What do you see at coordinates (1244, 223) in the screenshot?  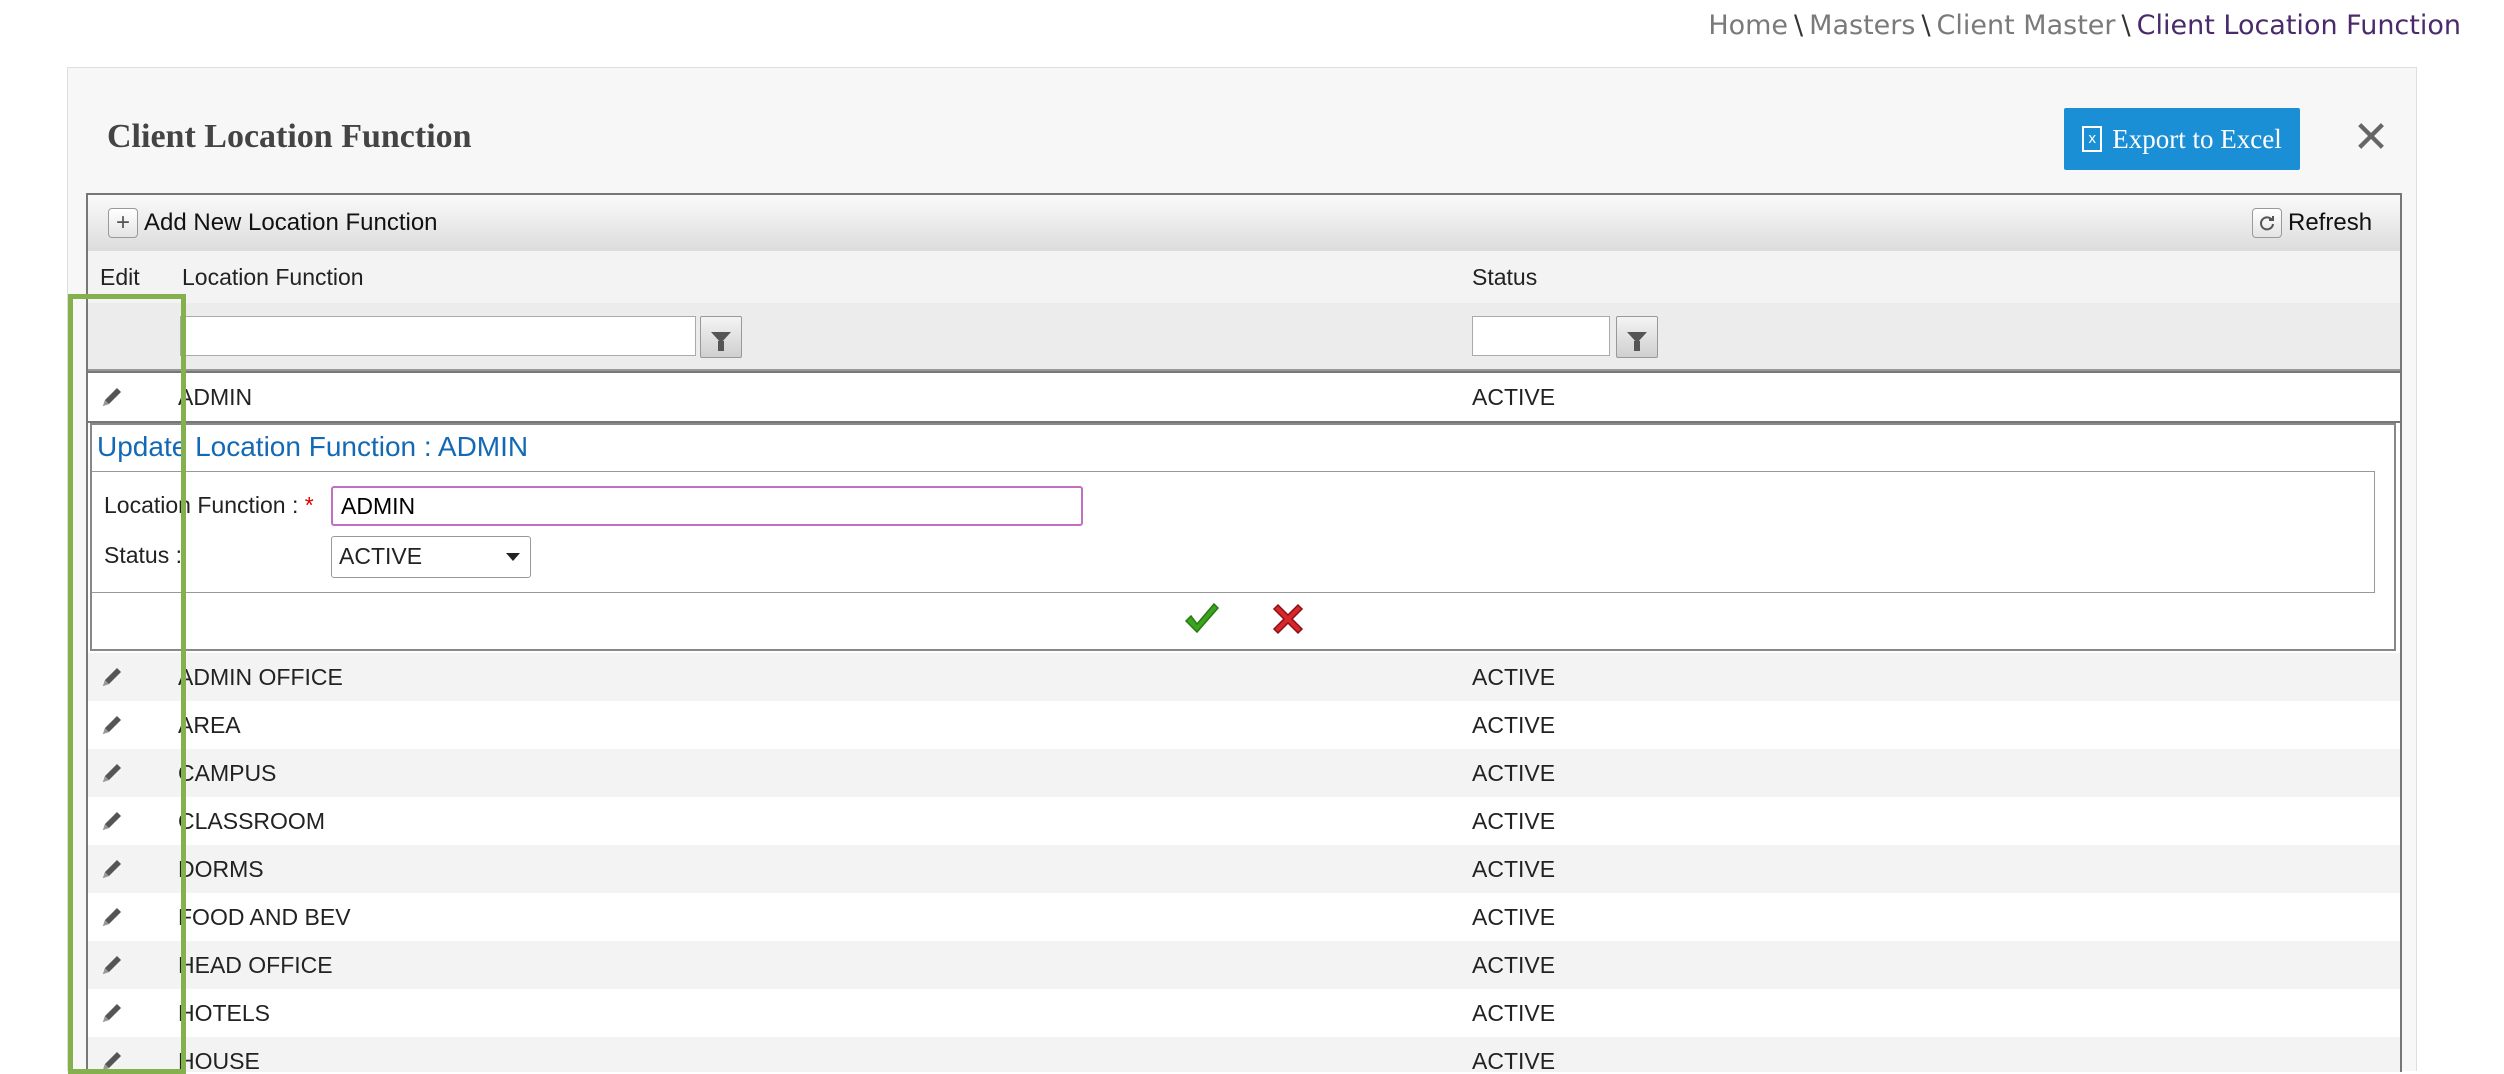 I see `grid-toolbar: + Add New Location Function Refresh` at bounding box center [1244, 223].